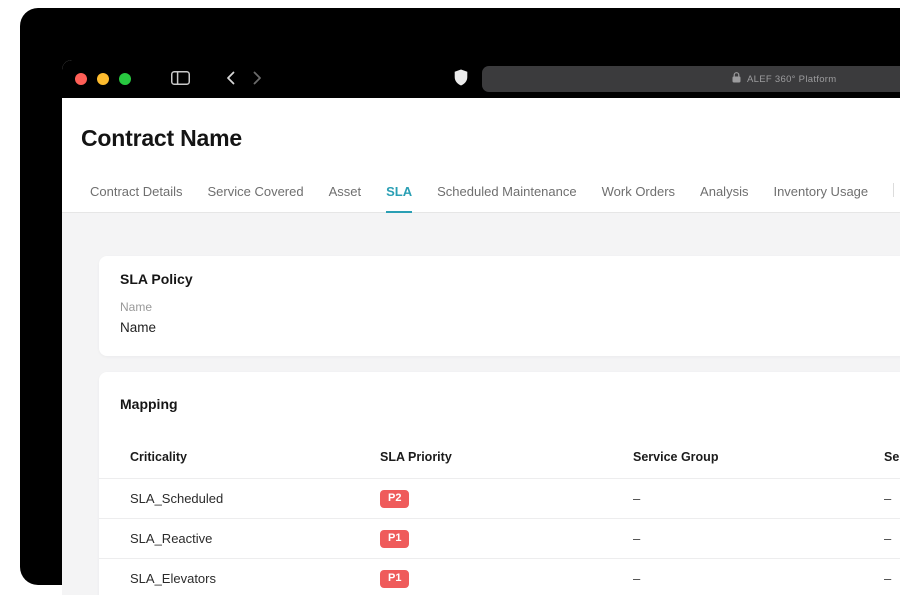 This screenshot has width=900, height=595. I want to click on page-title: Contract Name, so click(161, 138).